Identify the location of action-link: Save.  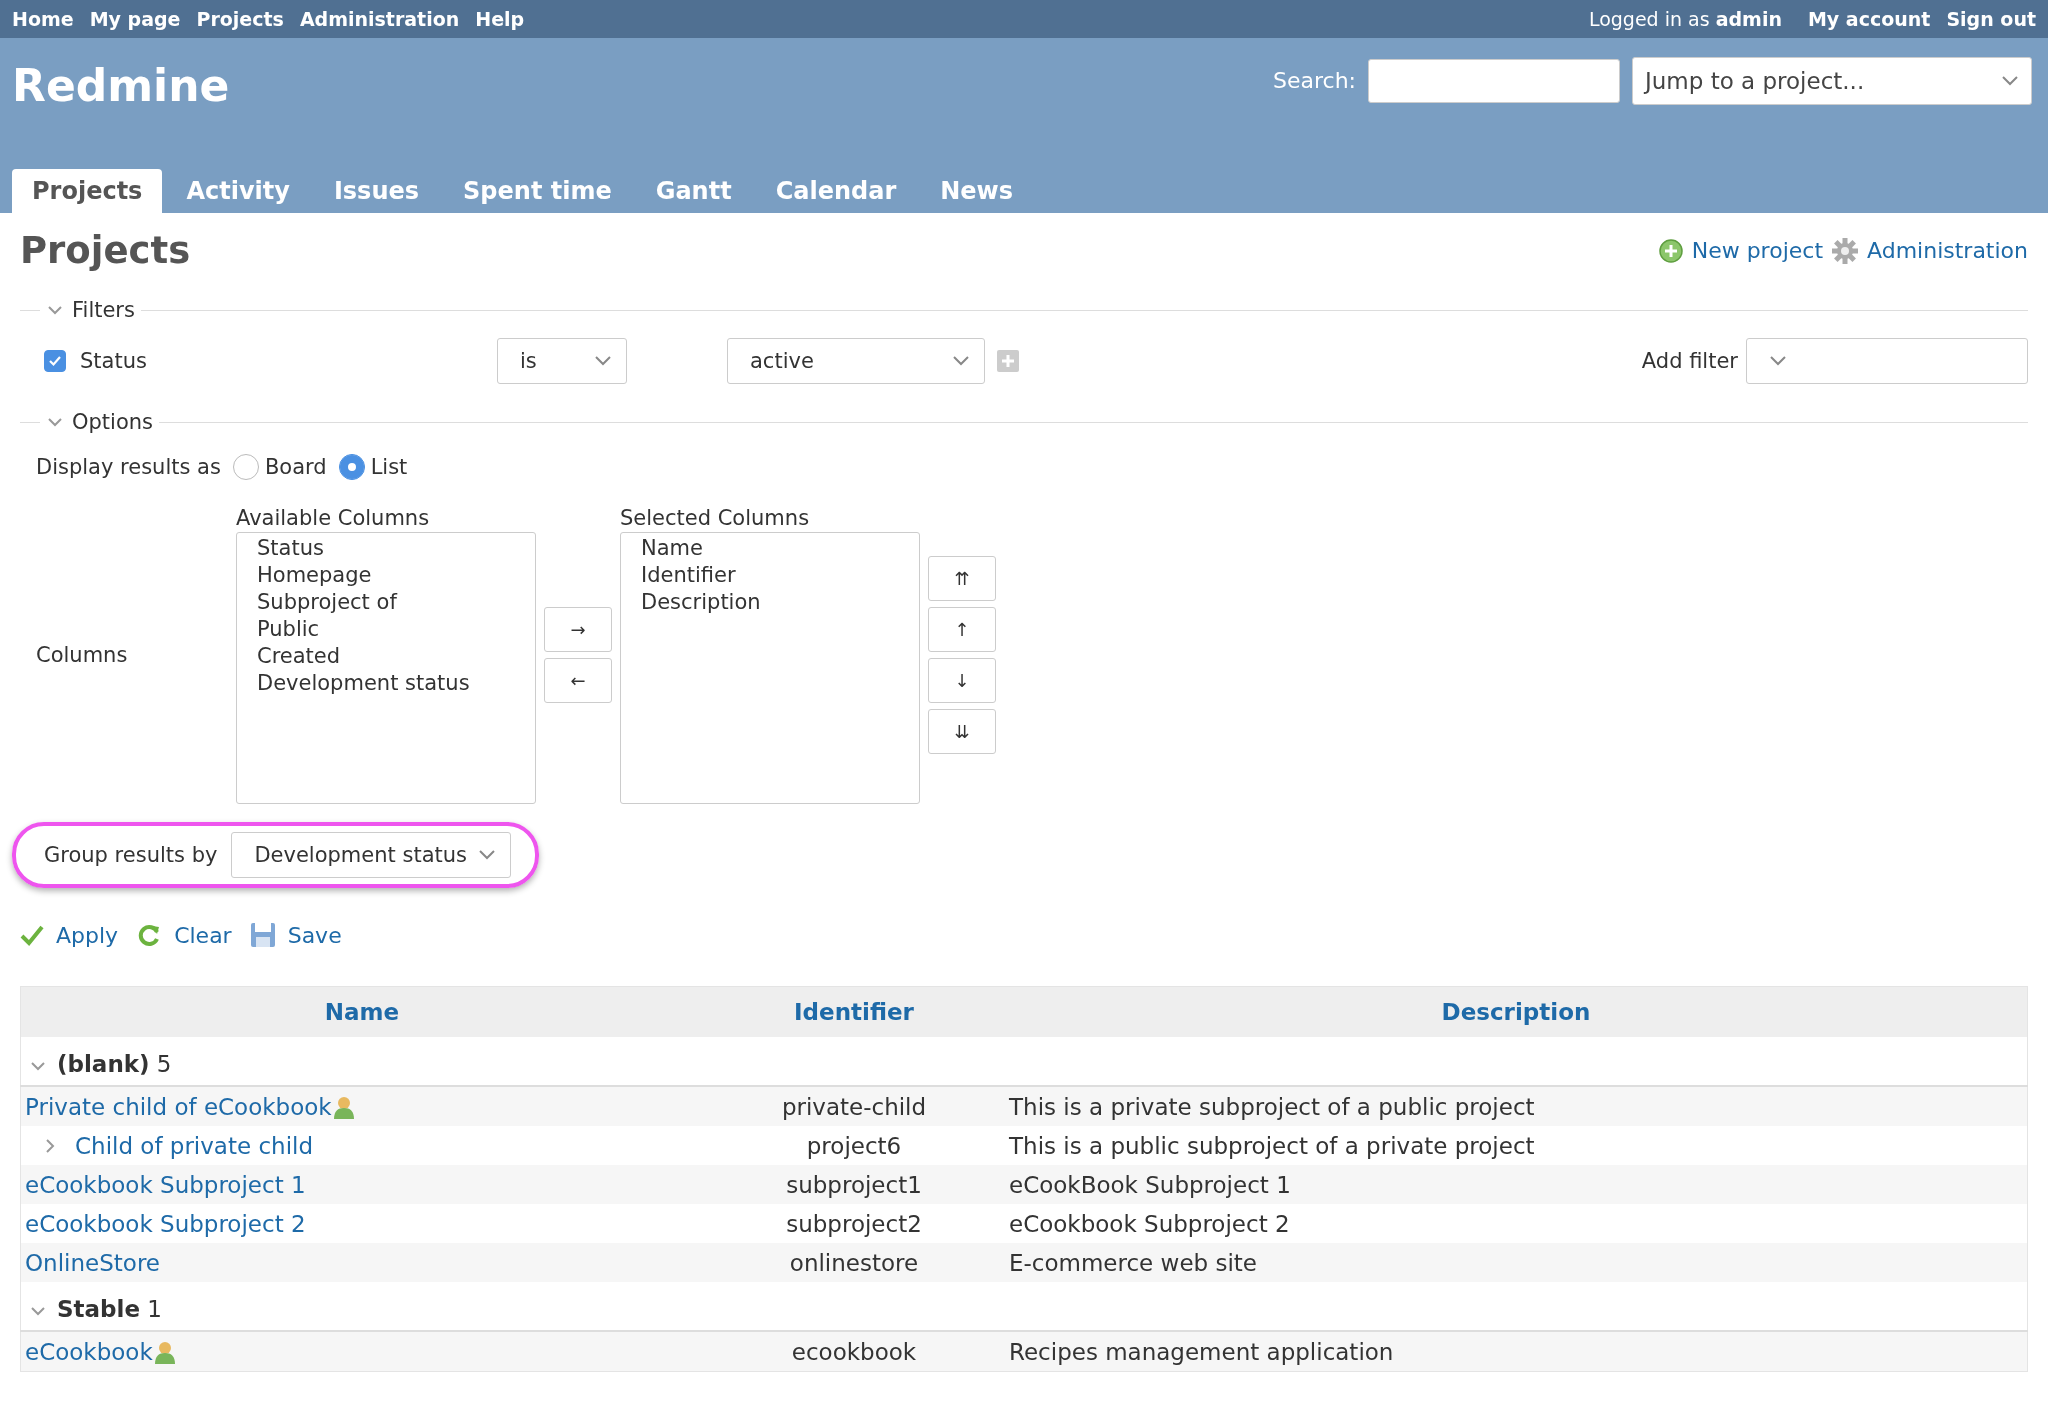
(295, 935).